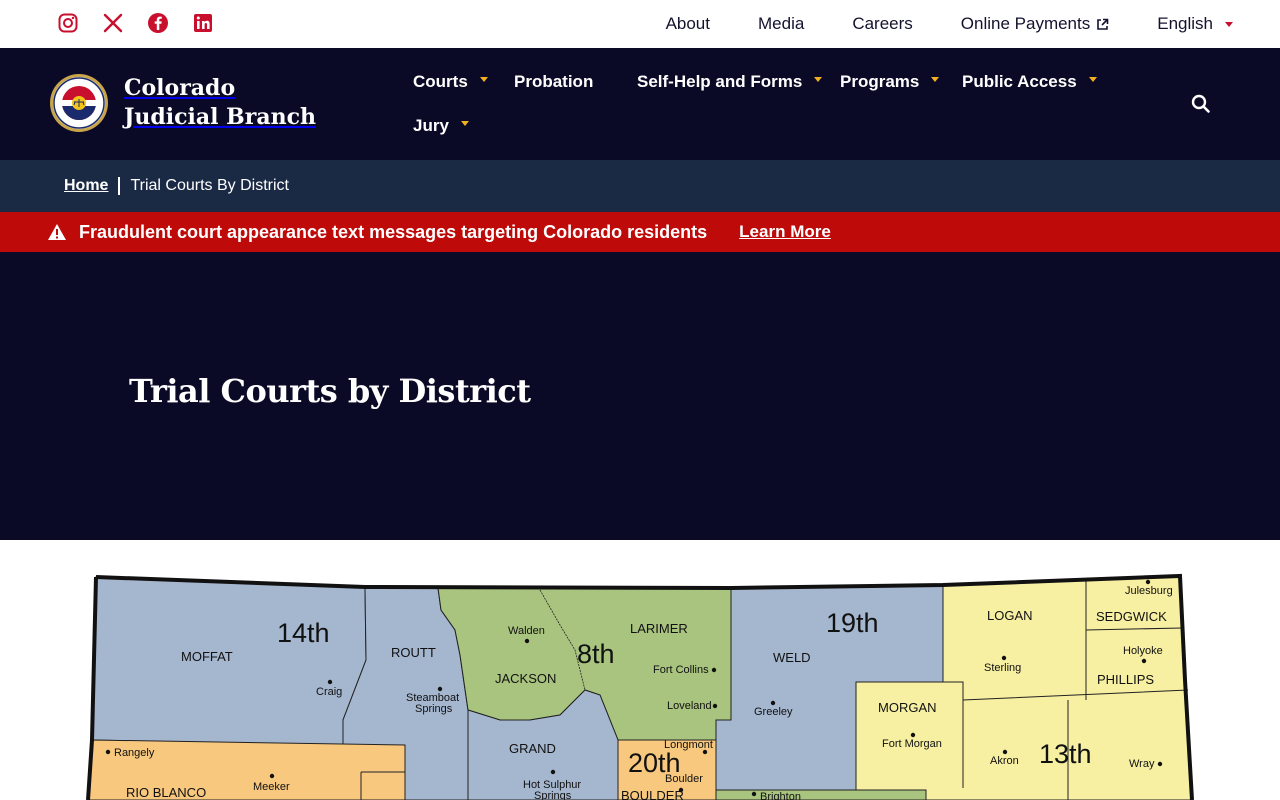  I want to click on county-jackson: JACKSON, so click(525, 678).